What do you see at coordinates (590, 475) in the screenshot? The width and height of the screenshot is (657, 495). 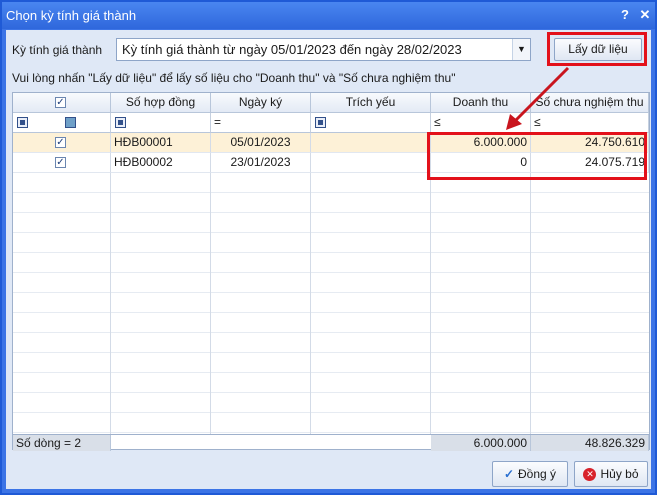 I see `cancel-icon: ✕` at bounding box center [590, 475].